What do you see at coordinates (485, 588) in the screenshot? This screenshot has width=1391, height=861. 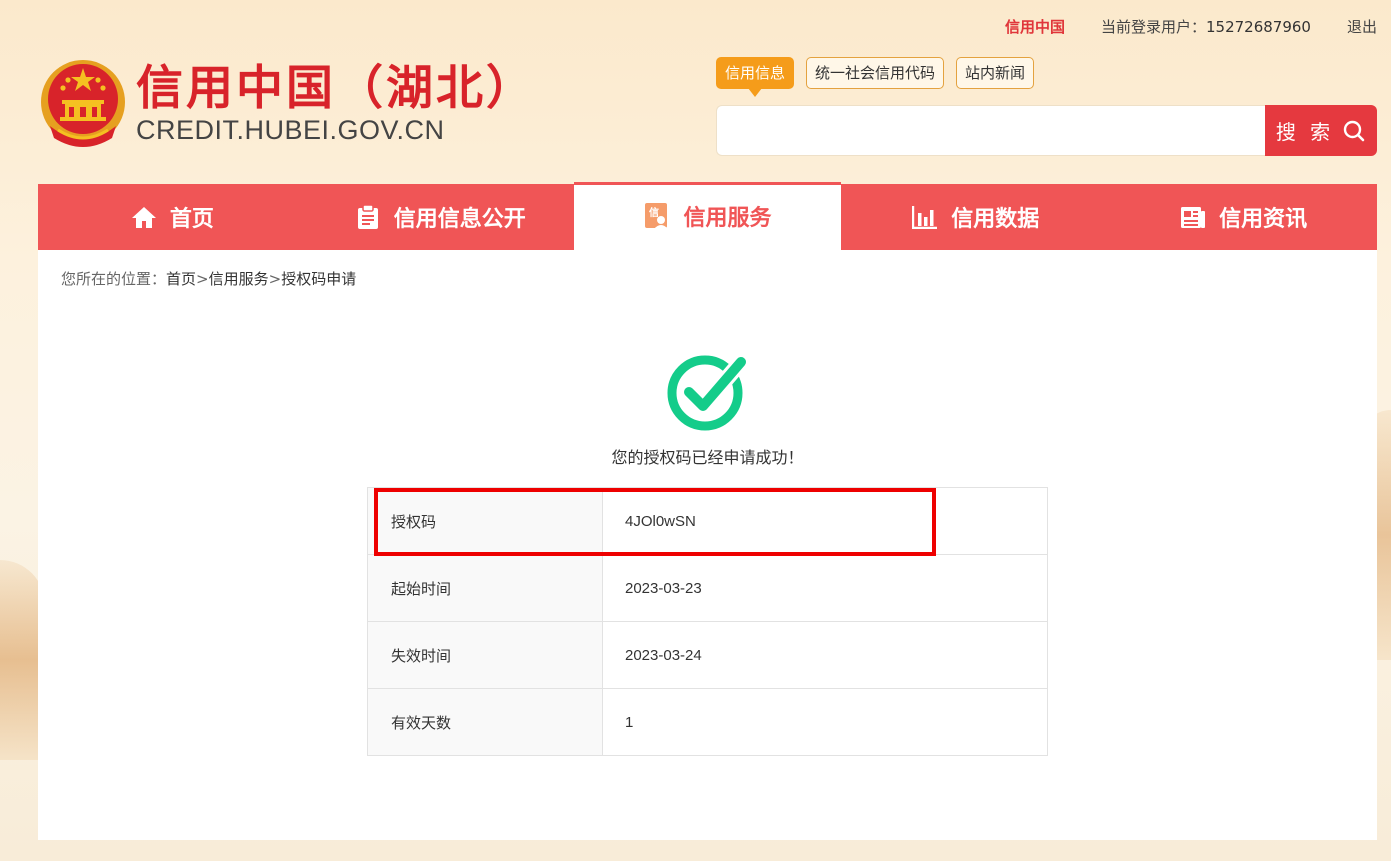 I see `start-date-label: 起始时间` at bounding box center [485, 588].